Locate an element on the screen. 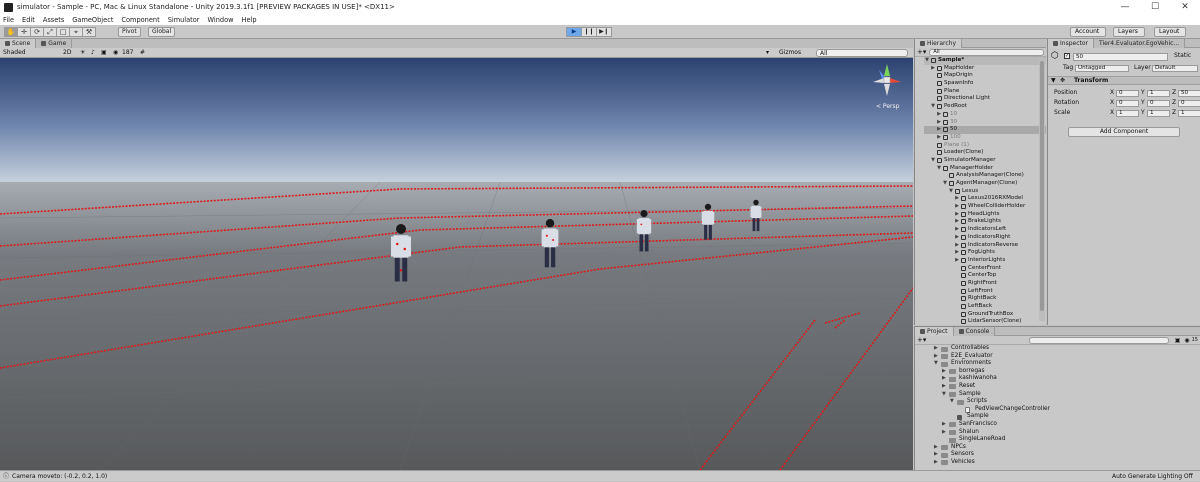 Image resolution: width=1200 pixels, height=482 pixels. menu-edit: Edit is located at coordinates (28, 20).